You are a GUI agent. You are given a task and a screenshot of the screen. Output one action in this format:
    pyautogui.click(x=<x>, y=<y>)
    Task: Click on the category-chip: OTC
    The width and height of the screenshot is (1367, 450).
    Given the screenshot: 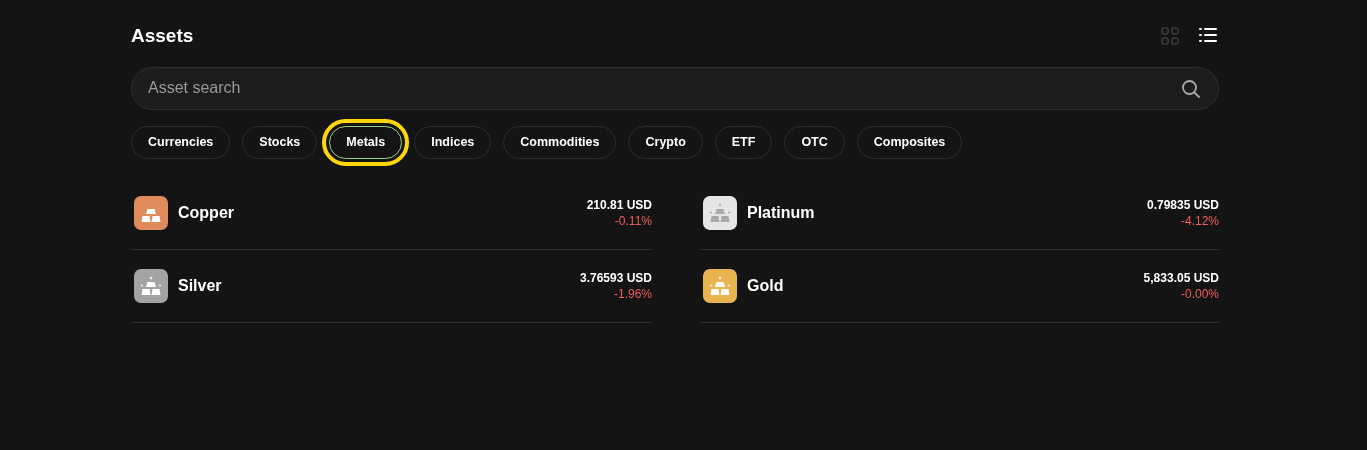 What is the action you would take?
    pyautogui.click(x=814, y=142)
    